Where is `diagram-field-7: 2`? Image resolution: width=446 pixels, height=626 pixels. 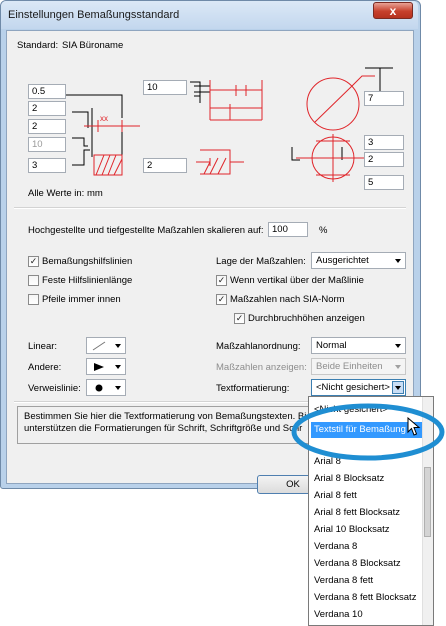 diagram-field-7: 2 is located at coordinates (165, 165).